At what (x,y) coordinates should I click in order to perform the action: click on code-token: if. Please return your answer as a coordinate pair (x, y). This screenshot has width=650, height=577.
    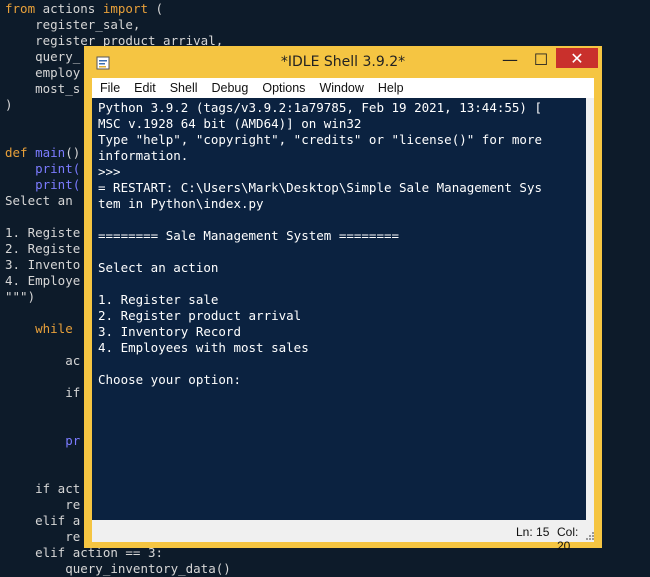
    Looking at the image, I should click on (43, 392).